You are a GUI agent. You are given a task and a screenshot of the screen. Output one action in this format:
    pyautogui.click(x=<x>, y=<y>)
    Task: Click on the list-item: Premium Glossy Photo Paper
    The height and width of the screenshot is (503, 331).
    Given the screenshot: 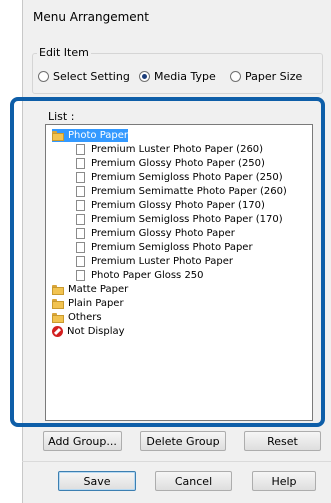 What is the action you would take?
    pyautogui.click(x=155, y=233)
    